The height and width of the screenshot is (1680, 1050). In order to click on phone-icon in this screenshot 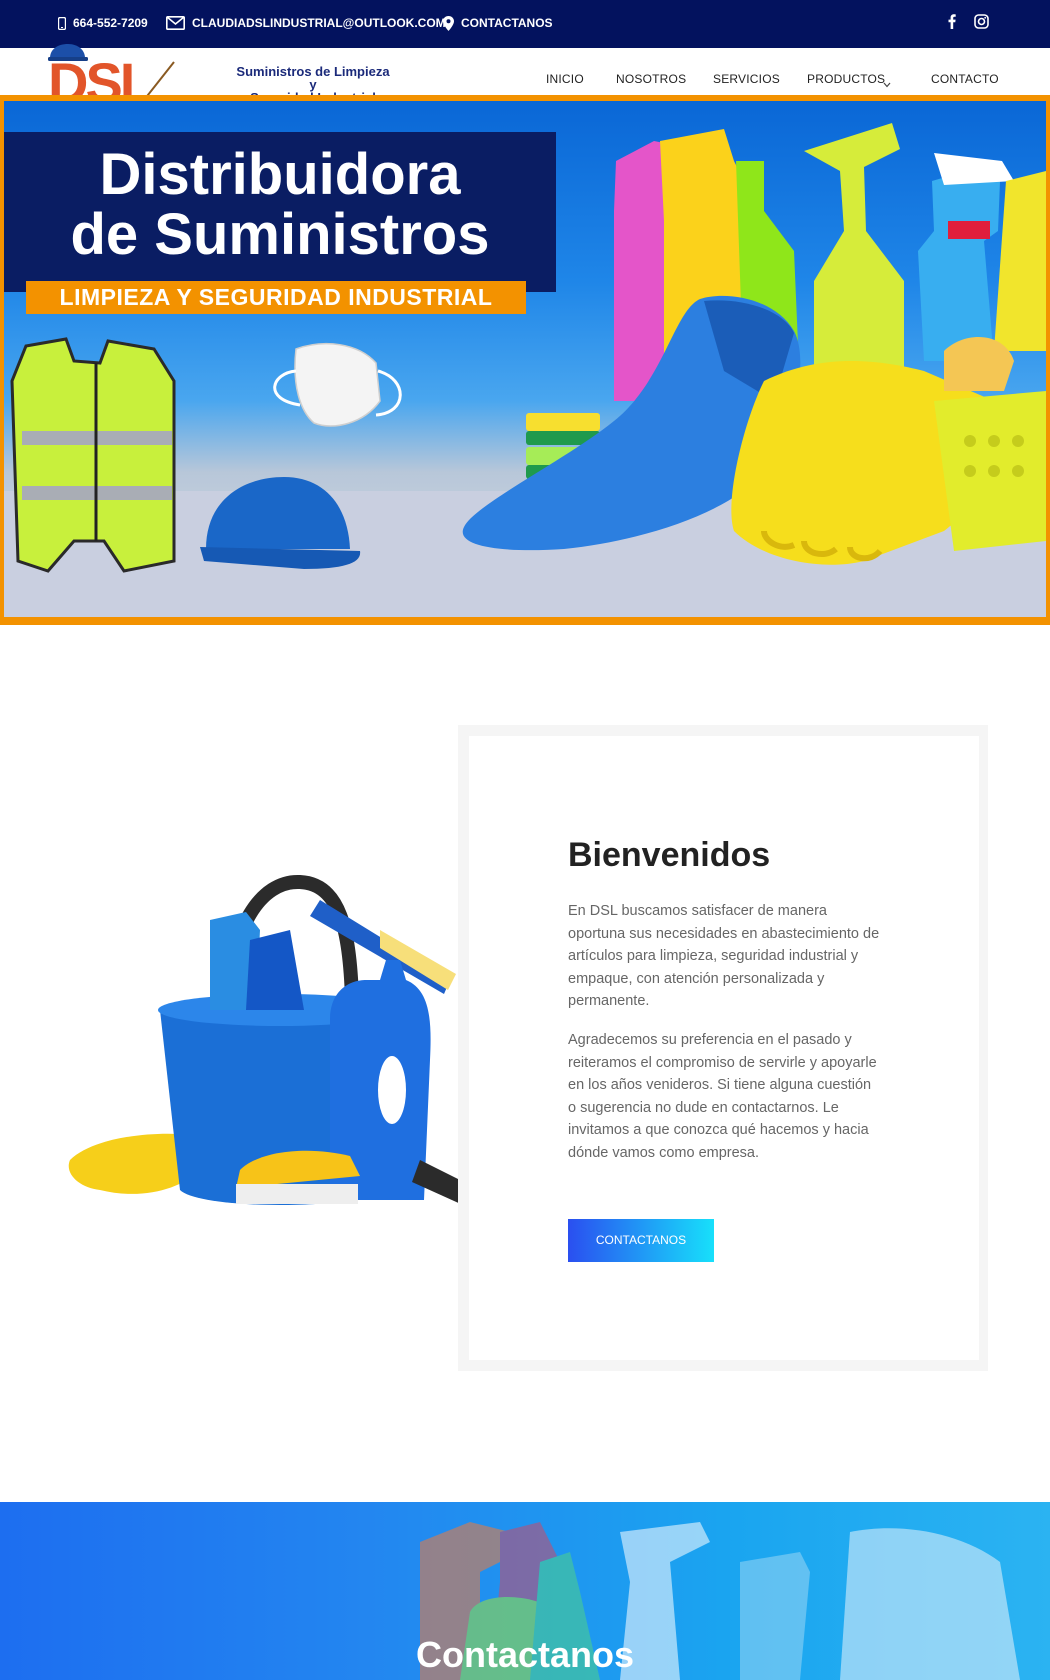, I will do `click(62, 23)`.